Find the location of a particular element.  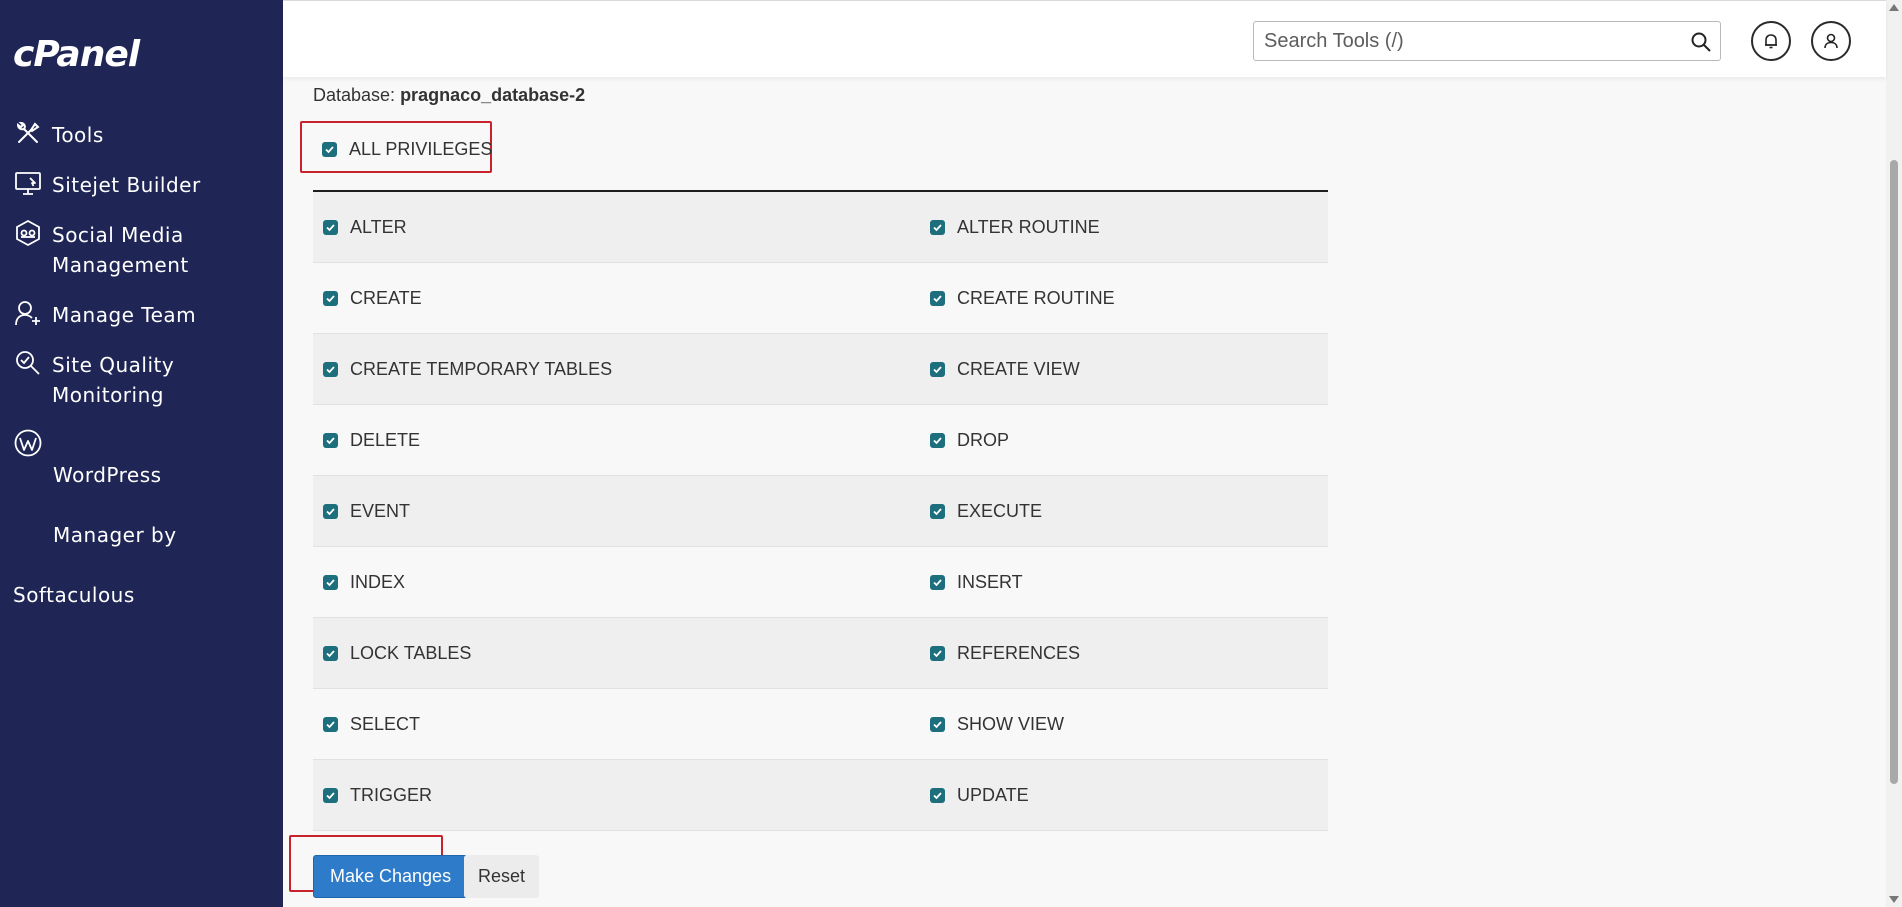

wp-label-line-1: WordPress is located at coordinates (107, 475).